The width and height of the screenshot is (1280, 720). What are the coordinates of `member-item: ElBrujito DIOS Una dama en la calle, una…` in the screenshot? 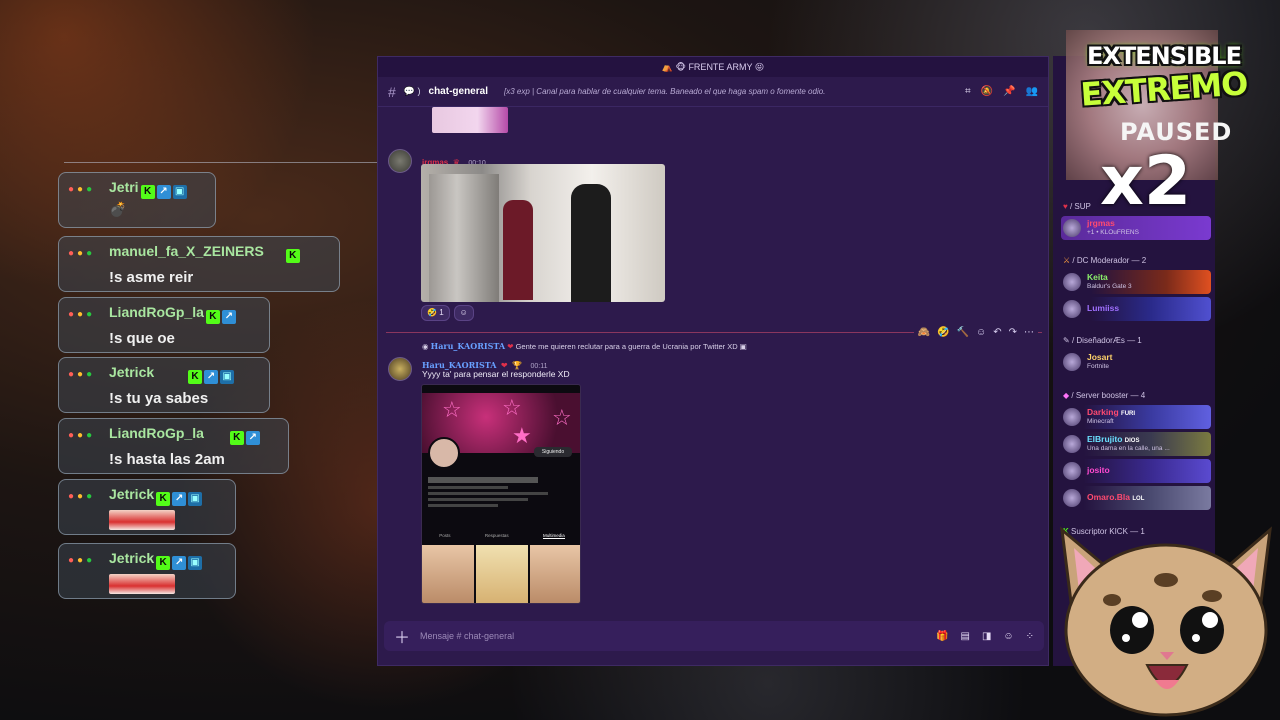 It's located at (1136, 444).